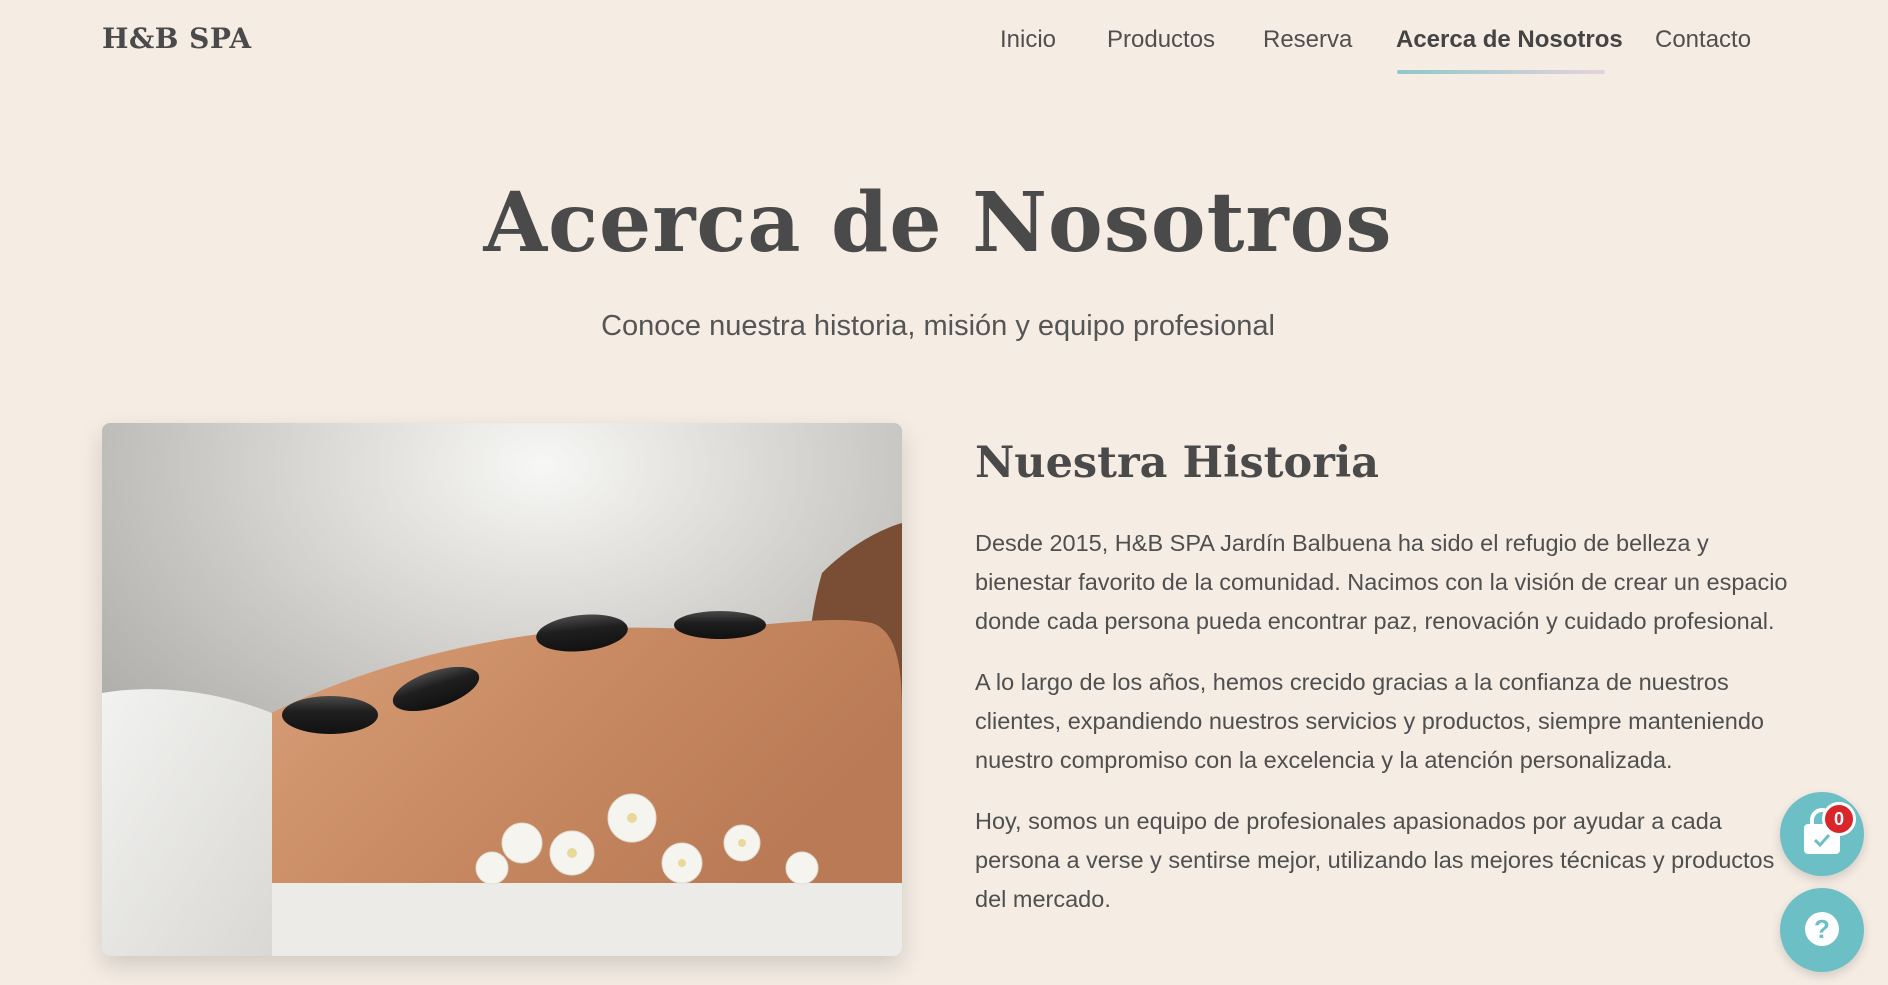  I want to click on nav-productos: Productos, so click(1161, 40).